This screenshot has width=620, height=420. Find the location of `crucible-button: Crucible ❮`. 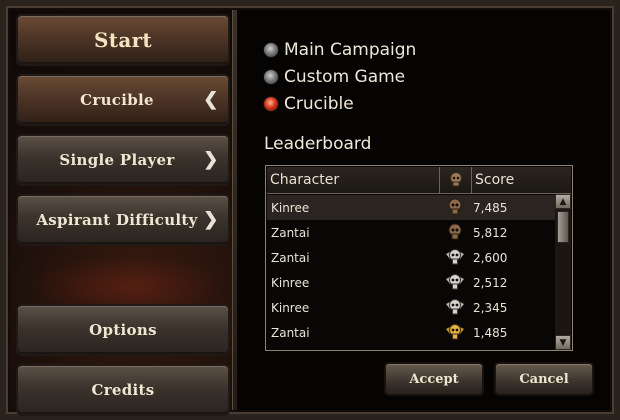

crucible-button: Crucible ❮ is located at coordinates (123, 100).